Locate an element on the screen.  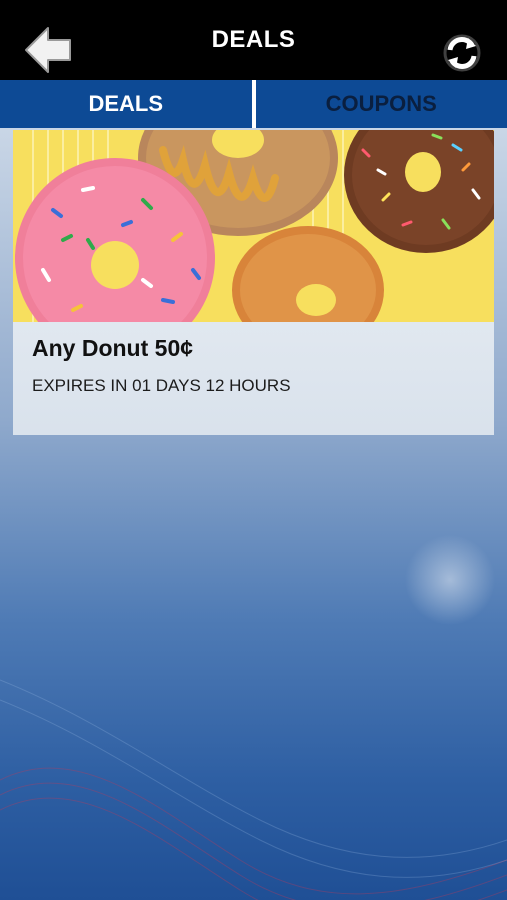
deal-expiry-text: EXPIRES IN 01 DAYS 12 HOURS is located at coordinates (161, 385).